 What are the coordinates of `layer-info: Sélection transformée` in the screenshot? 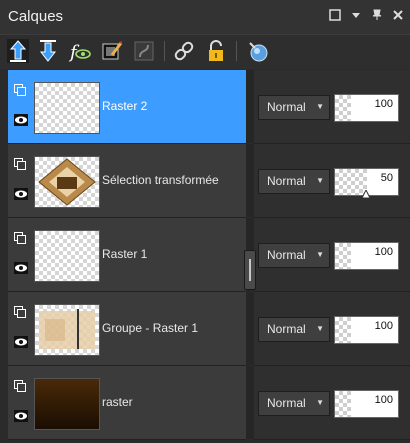 It's located at (127, 181).